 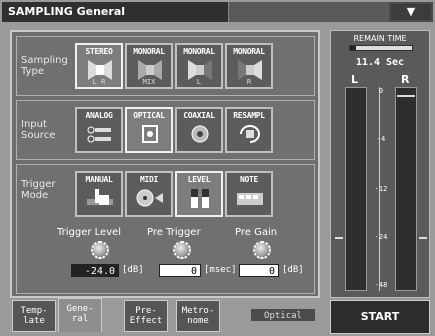 What do you see at coordinates (44, 66) in the screenshot?
I see `sampling-type-label: Sampling Type` at bounding box center [44, 66].